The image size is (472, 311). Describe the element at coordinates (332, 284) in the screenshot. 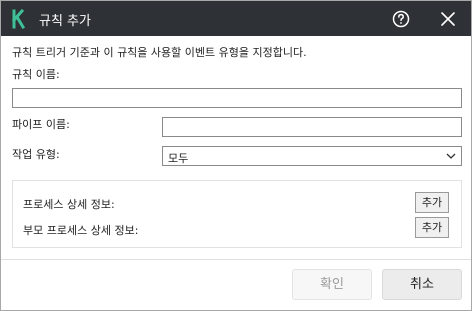

I see `ok-button: 확인` at that location.